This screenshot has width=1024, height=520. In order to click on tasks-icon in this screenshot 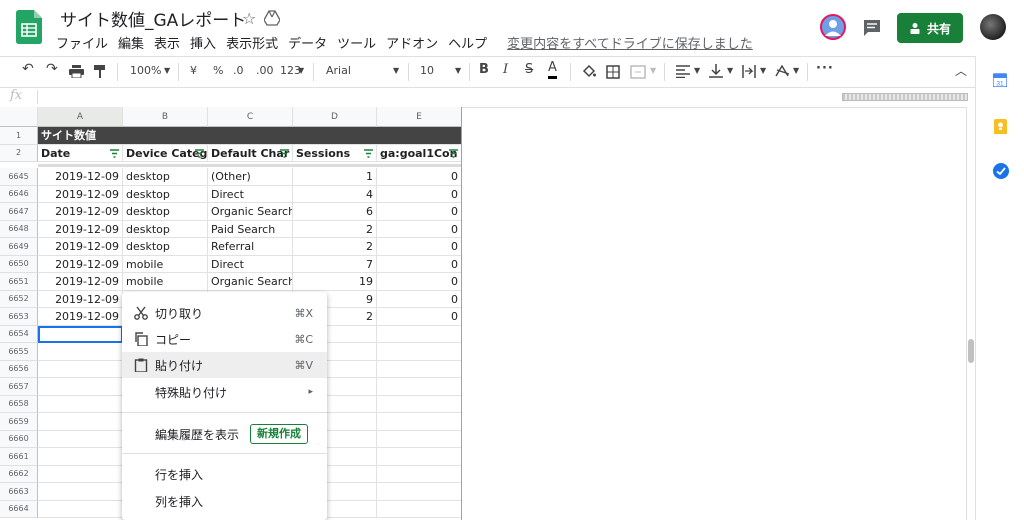, I will do `click(1001, 171)`.